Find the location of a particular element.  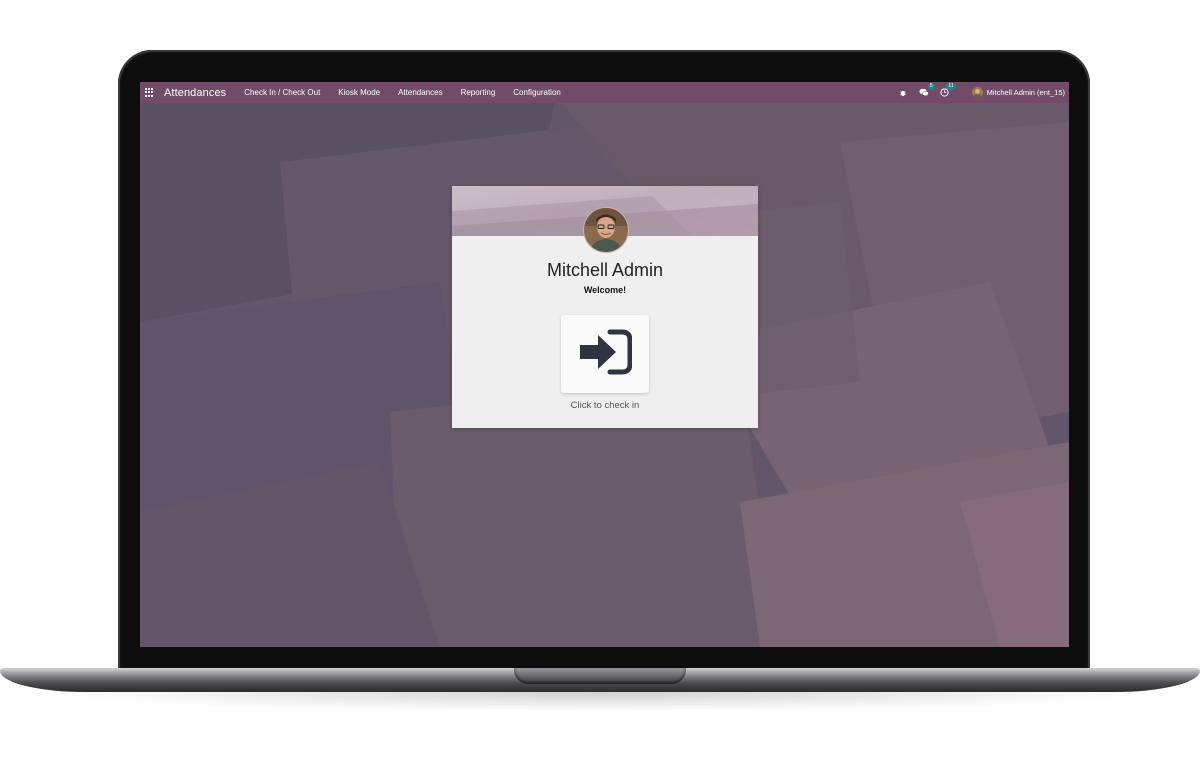

user-menu: Mitchell Admin (ent_15) is located at coordinates (1018, 92).